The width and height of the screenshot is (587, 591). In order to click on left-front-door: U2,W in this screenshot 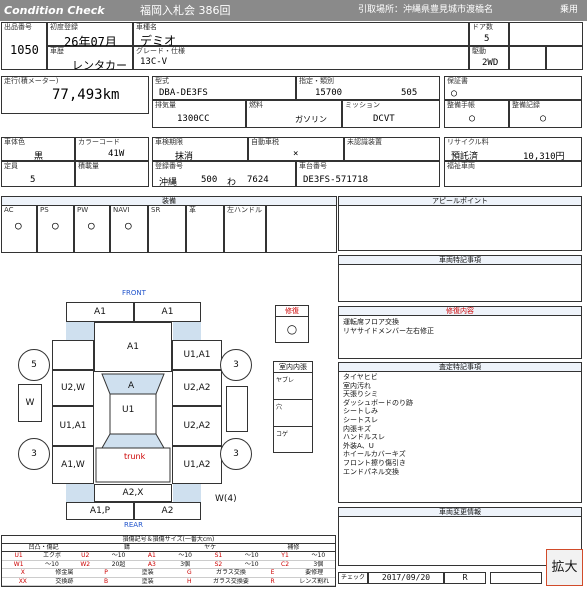, I will do `click(73, 388)`.